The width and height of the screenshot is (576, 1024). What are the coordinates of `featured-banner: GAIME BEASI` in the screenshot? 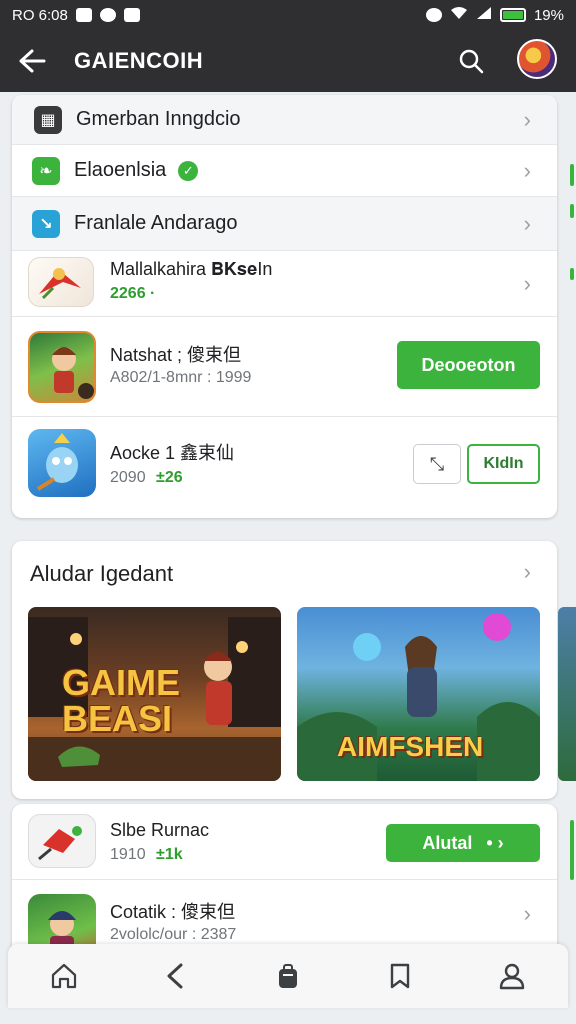 It's located at (154, 694).